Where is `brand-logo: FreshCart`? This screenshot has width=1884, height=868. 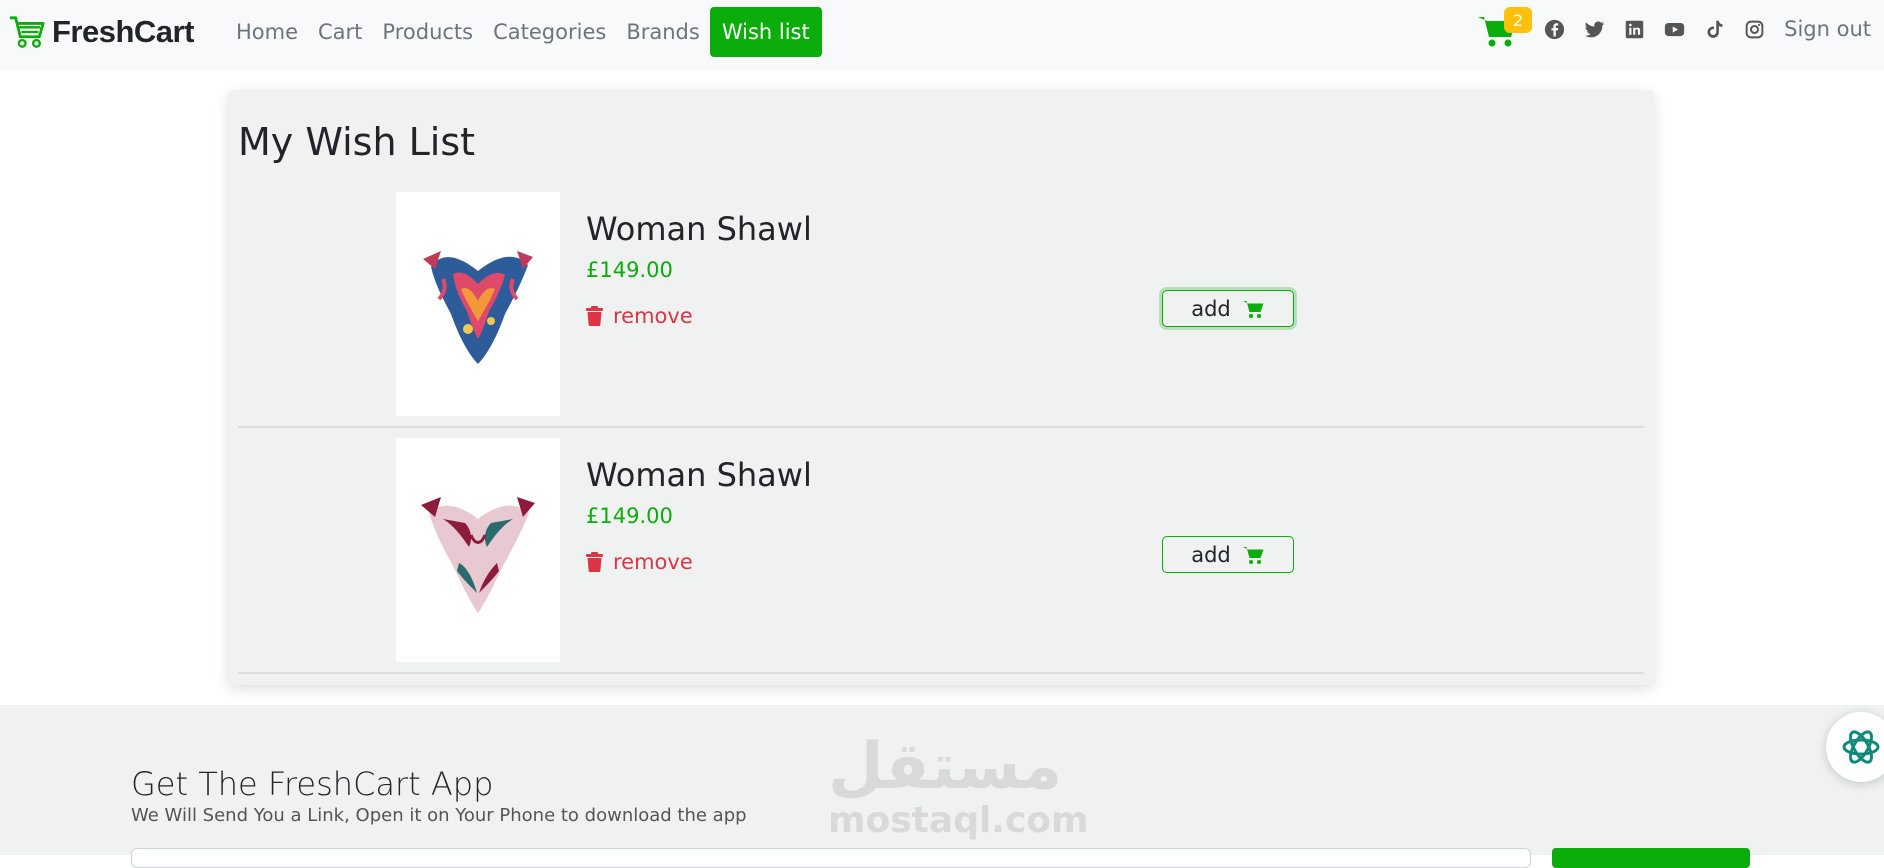 brand-logo: FreshCart is located at coordinates (101, 32).